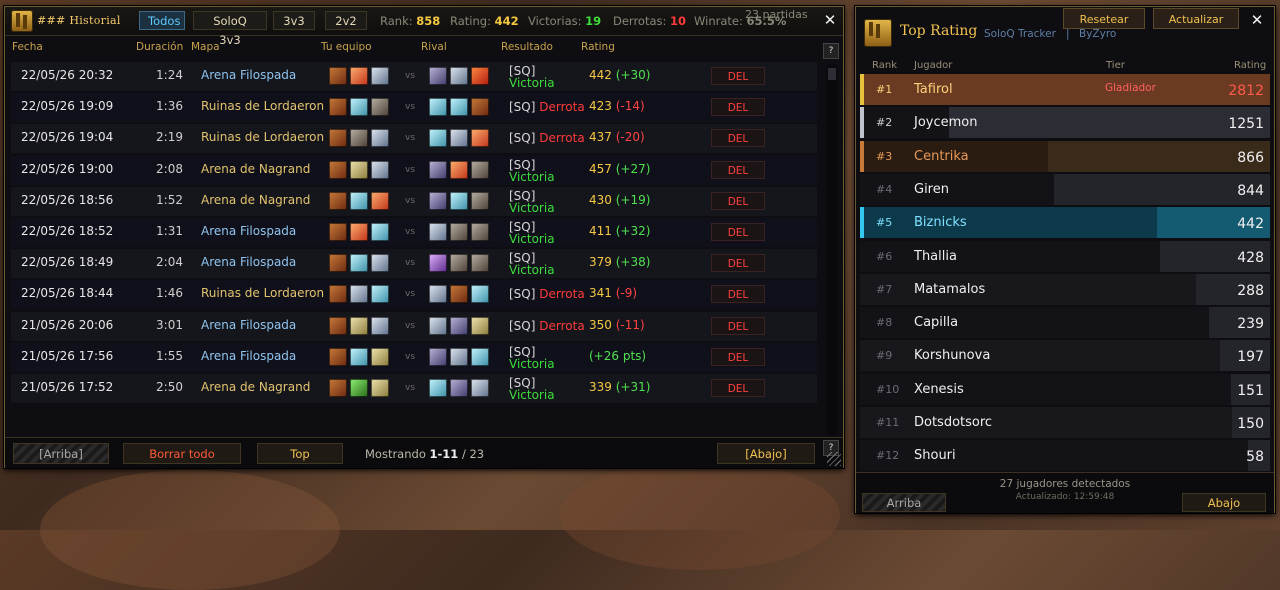 The width and height of the screenshot is (1280, 590). I want to click on leaderboard-row: #2 Joycemon 1251, so click(1065, 123).